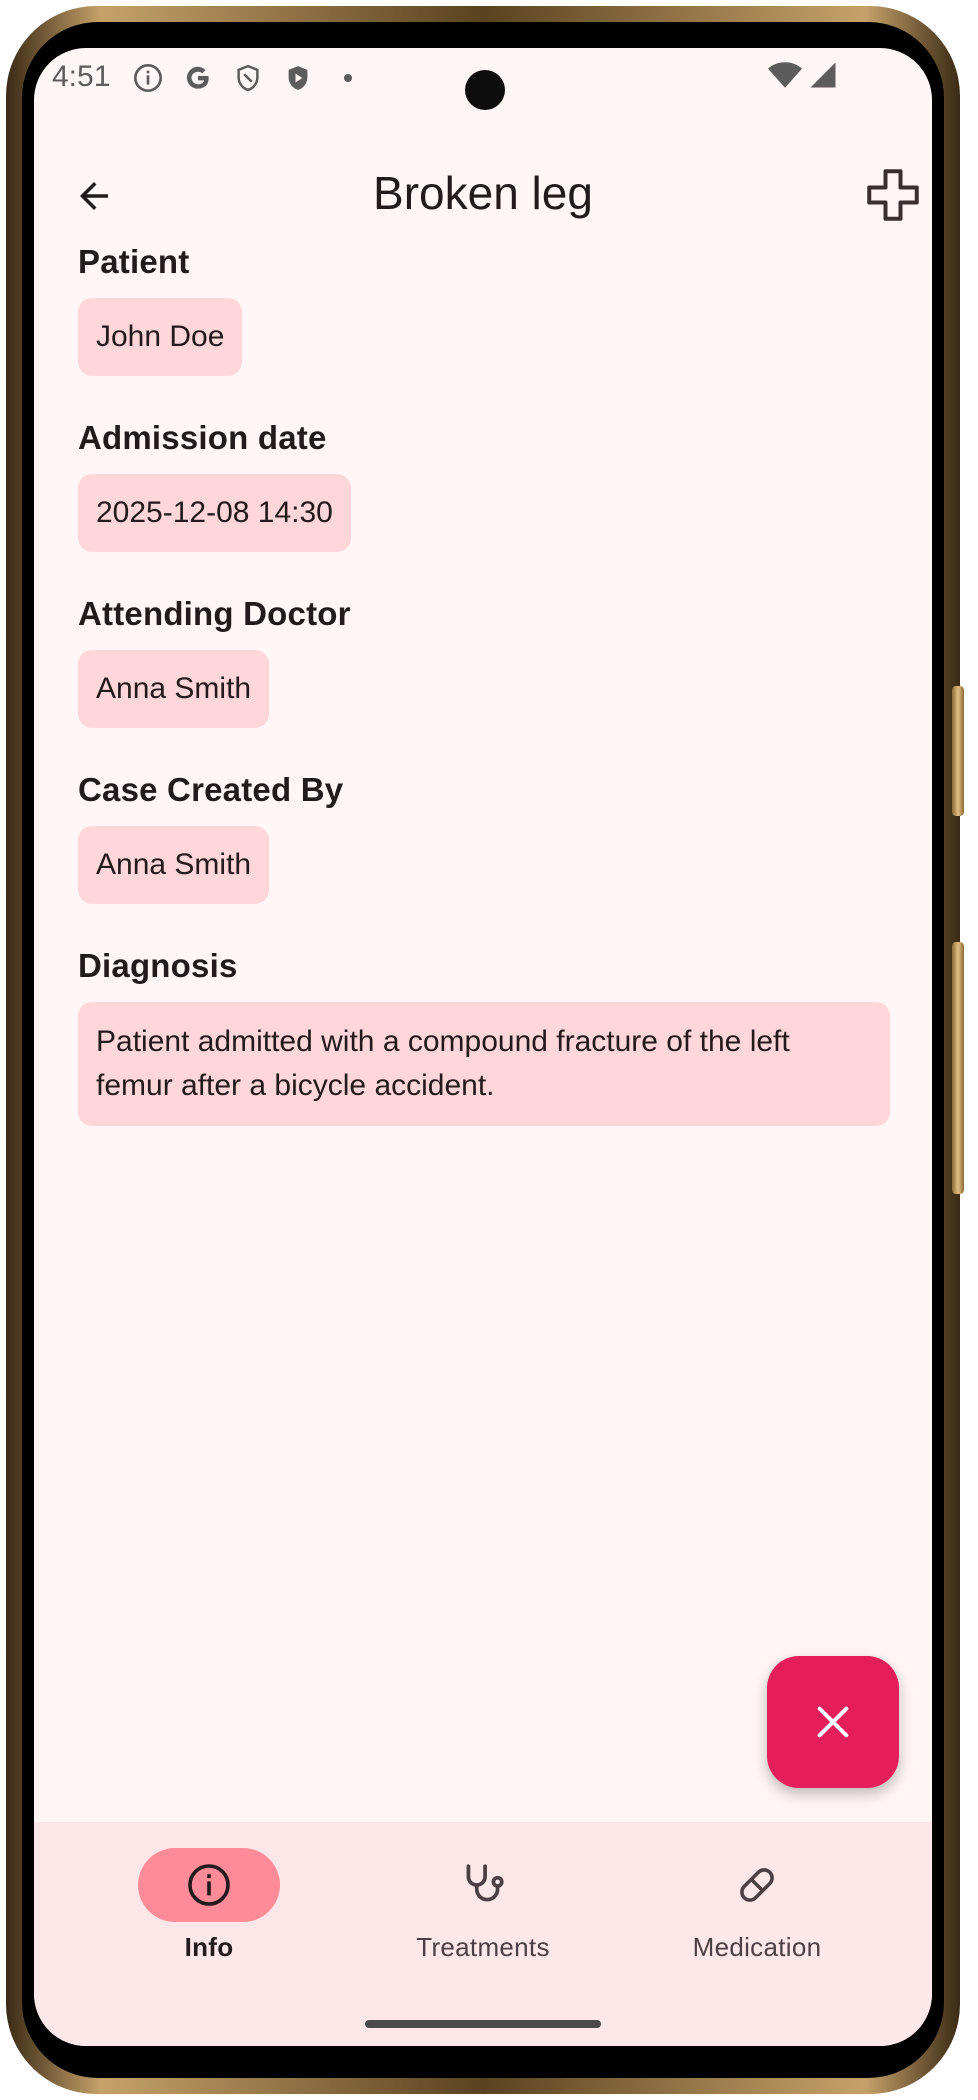 Image resolution: width=978 pixels, height=2100 pixels. I want to click on patient-value: John Doe, so click(160, 337).